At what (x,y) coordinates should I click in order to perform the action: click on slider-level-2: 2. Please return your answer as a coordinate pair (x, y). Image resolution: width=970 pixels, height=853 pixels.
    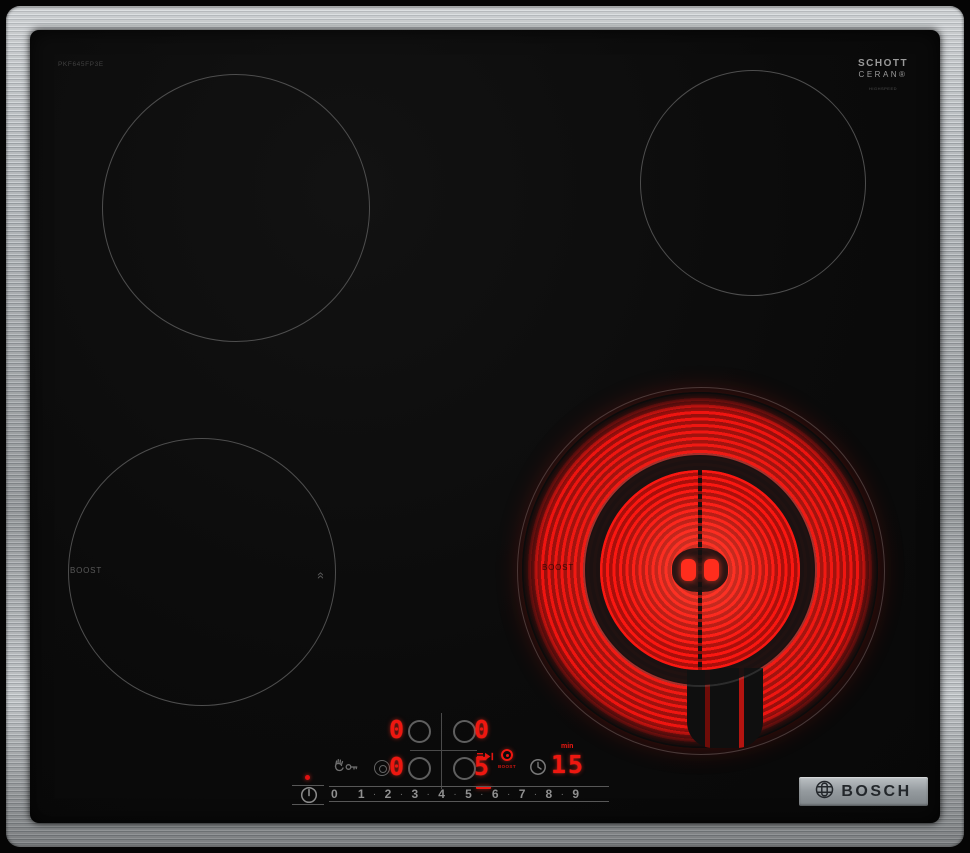
    Looking at the image, I should click on (388, 794).